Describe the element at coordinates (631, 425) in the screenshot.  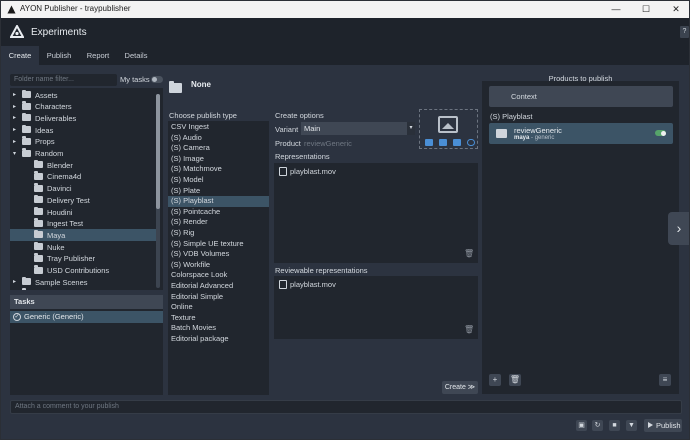
I see `filter-icon: ▼` at that location.